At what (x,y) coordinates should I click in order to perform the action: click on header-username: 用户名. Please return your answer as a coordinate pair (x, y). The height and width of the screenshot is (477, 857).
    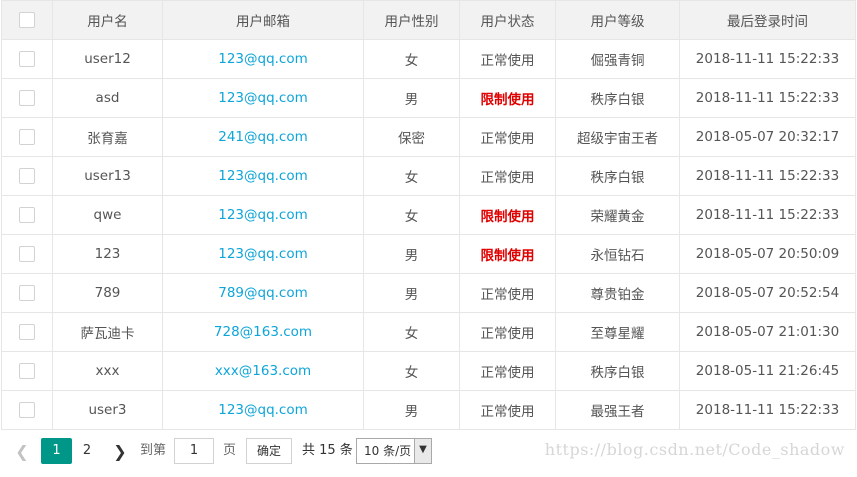
    Looking at the image, I should click on (107, 20).